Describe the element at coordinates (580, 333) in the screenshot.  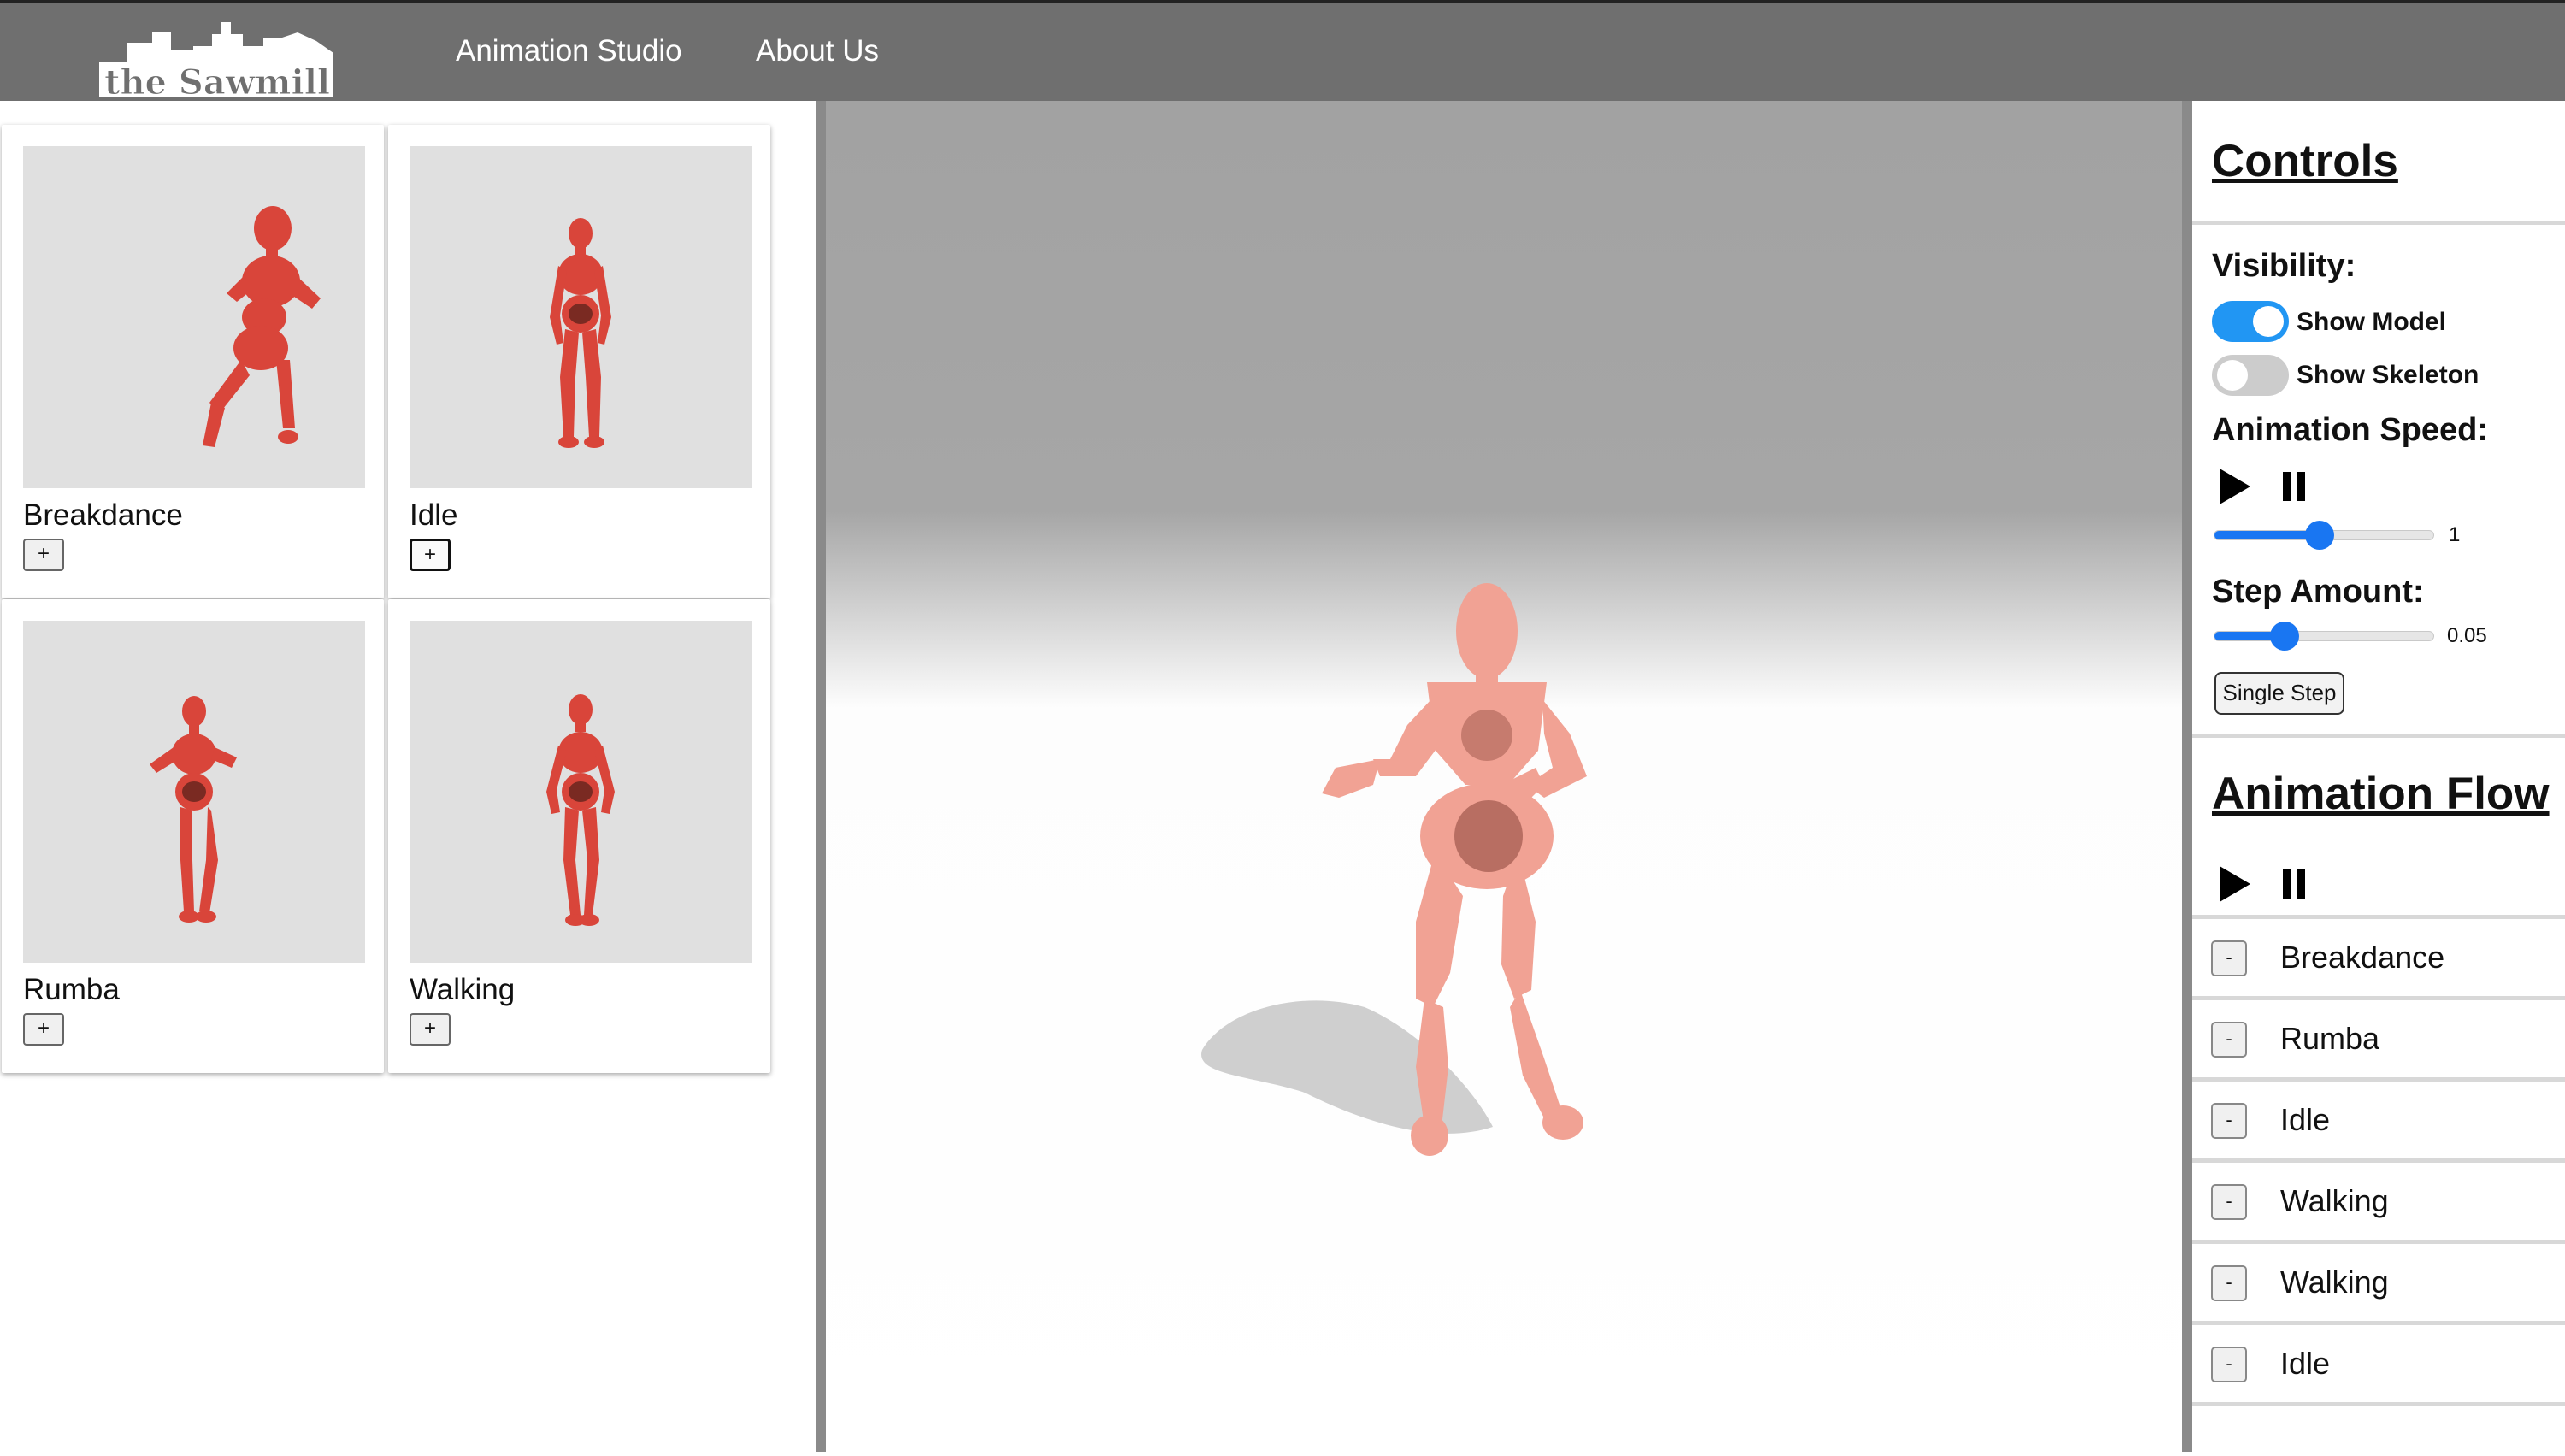
I see `idle-model-image` at that location.